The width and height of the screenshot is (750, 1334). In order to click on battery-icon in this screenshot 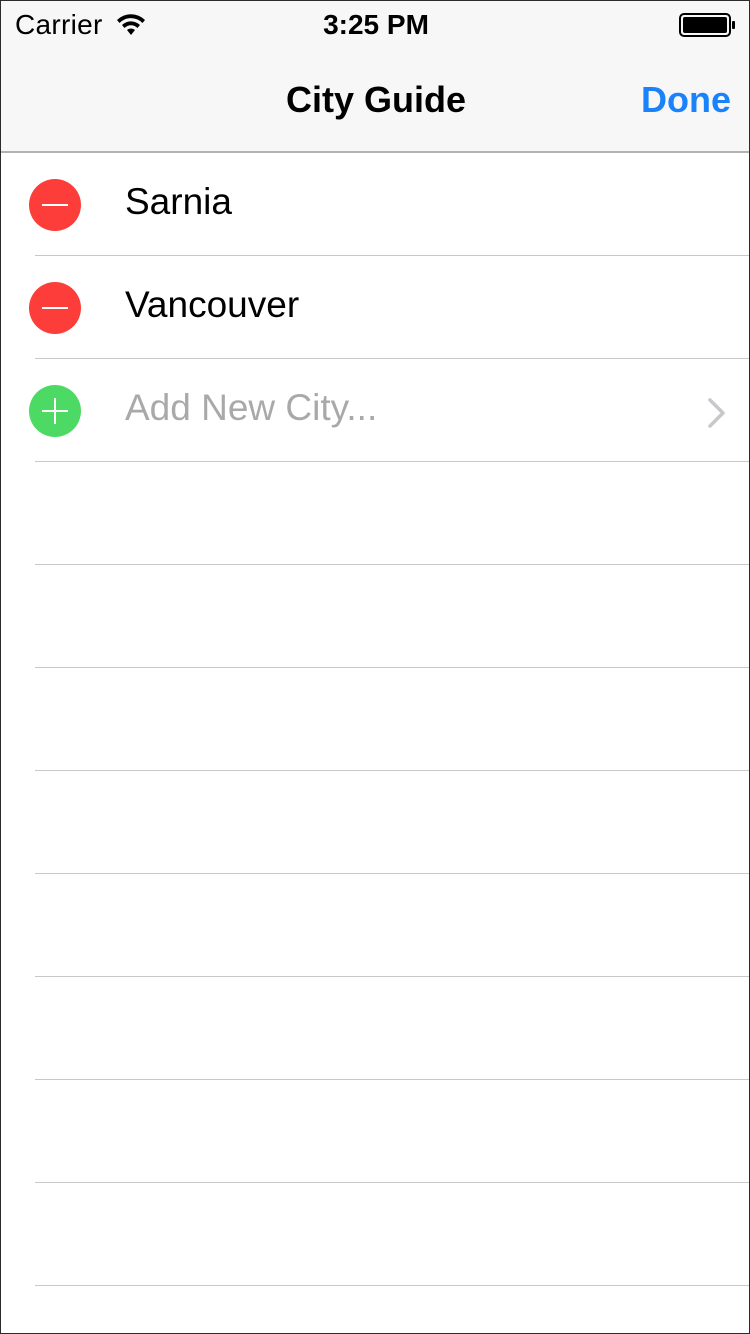, I will do `click(707, 25)`.